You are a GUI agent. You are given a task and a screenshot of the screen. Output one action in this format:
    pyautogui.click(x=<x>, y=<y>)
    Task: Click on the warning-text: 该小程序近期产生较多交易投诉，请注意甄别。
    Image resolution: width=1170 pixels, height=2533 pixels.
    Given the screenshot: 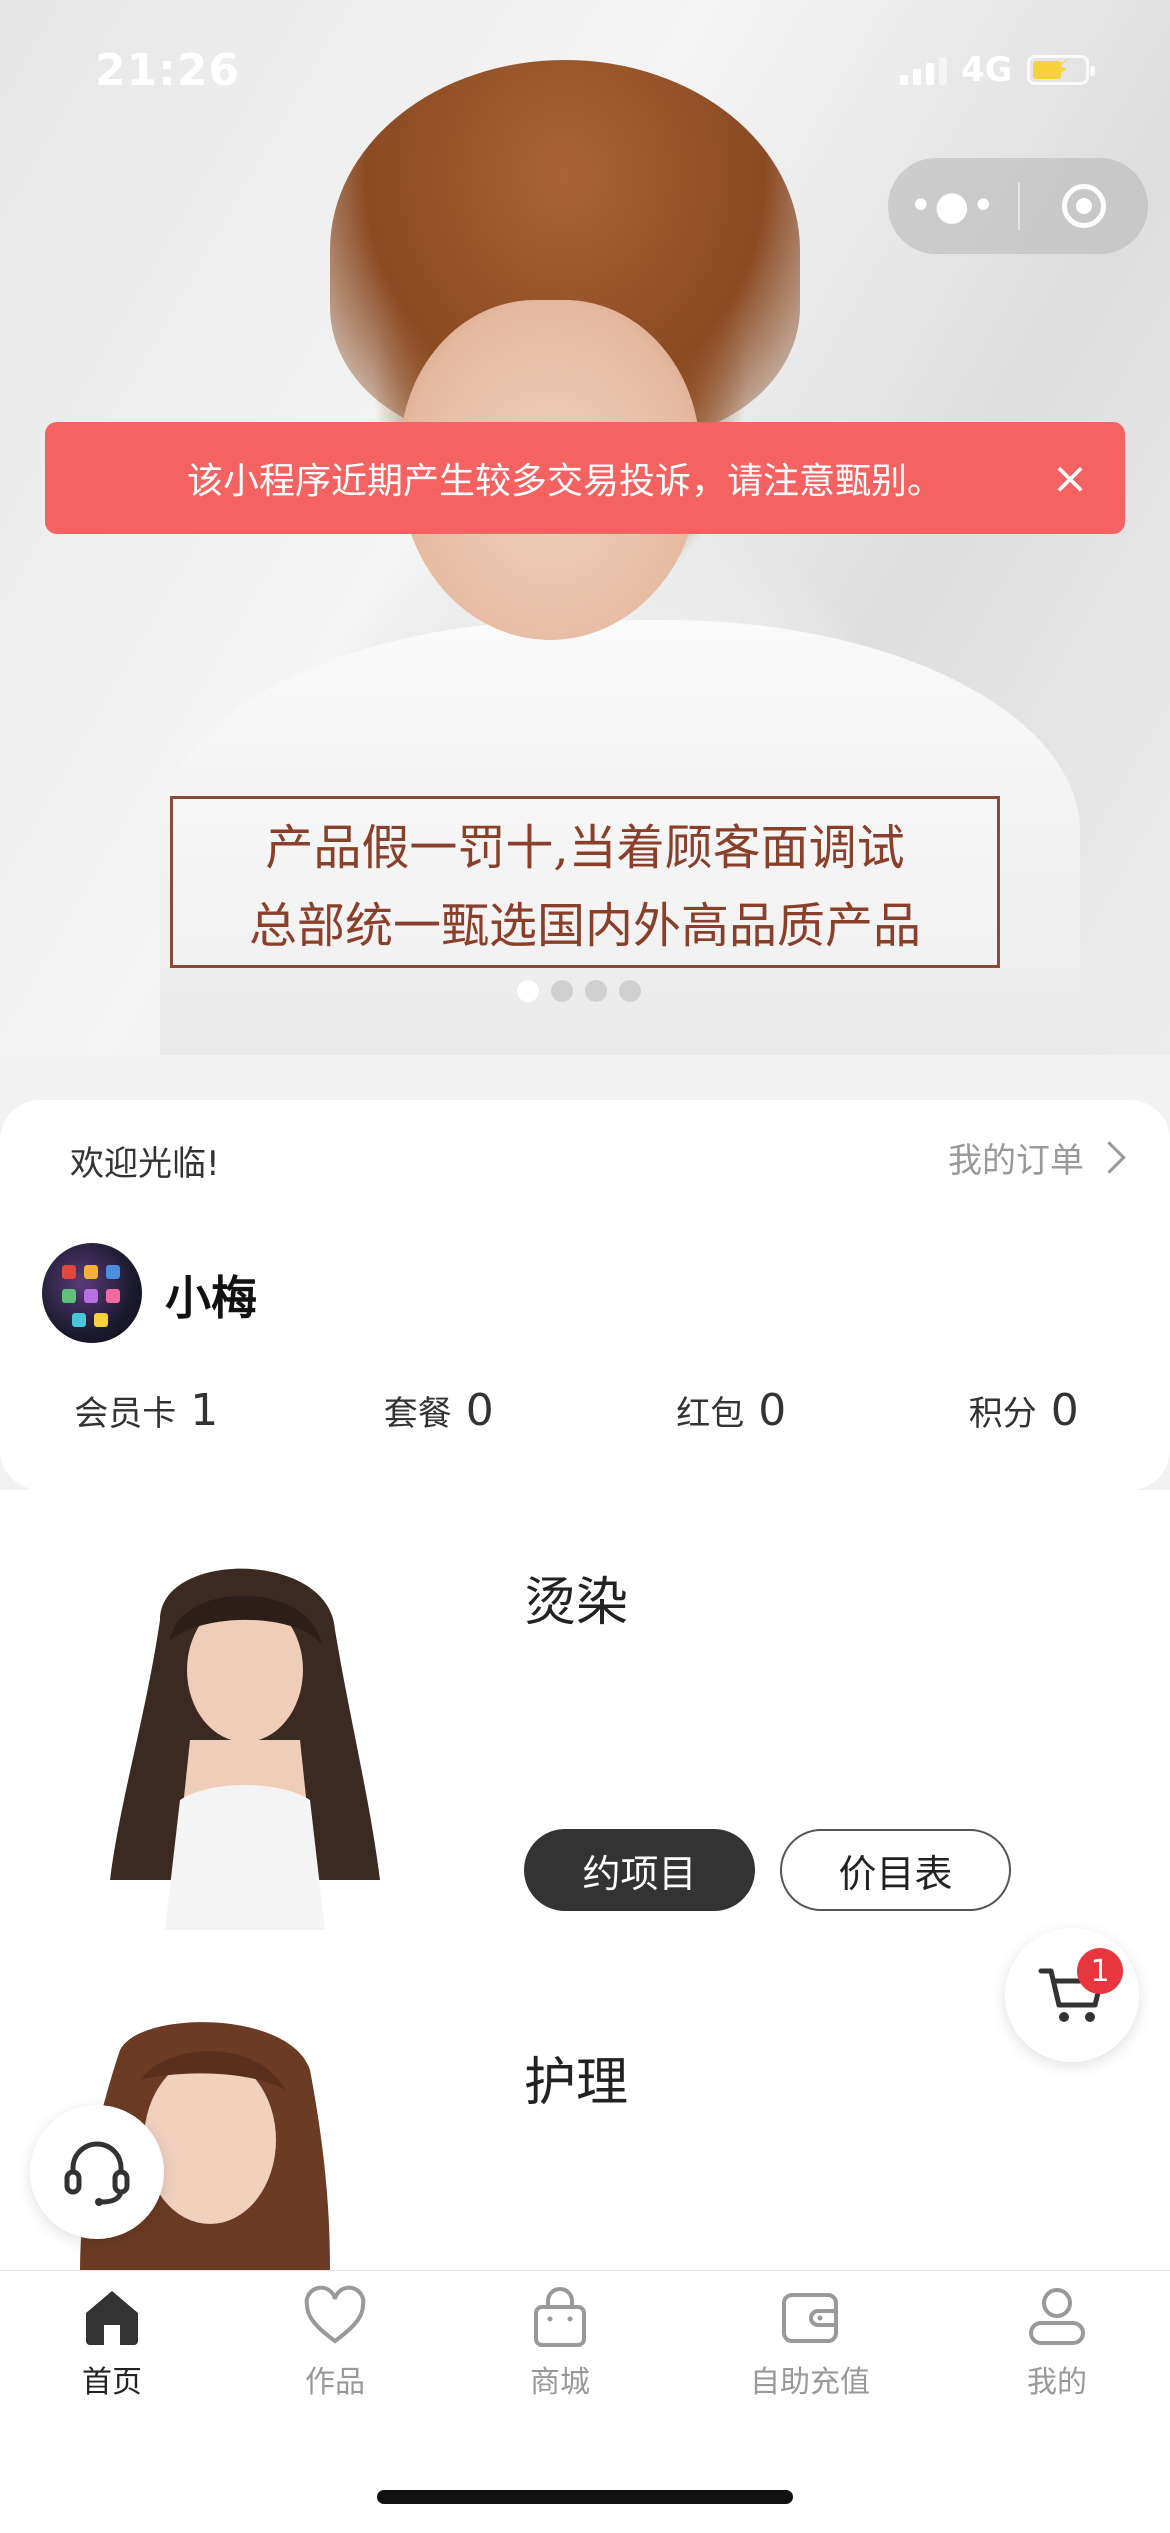 What is the action you would take?
    pyautogui.click(x=530, y=478)
    